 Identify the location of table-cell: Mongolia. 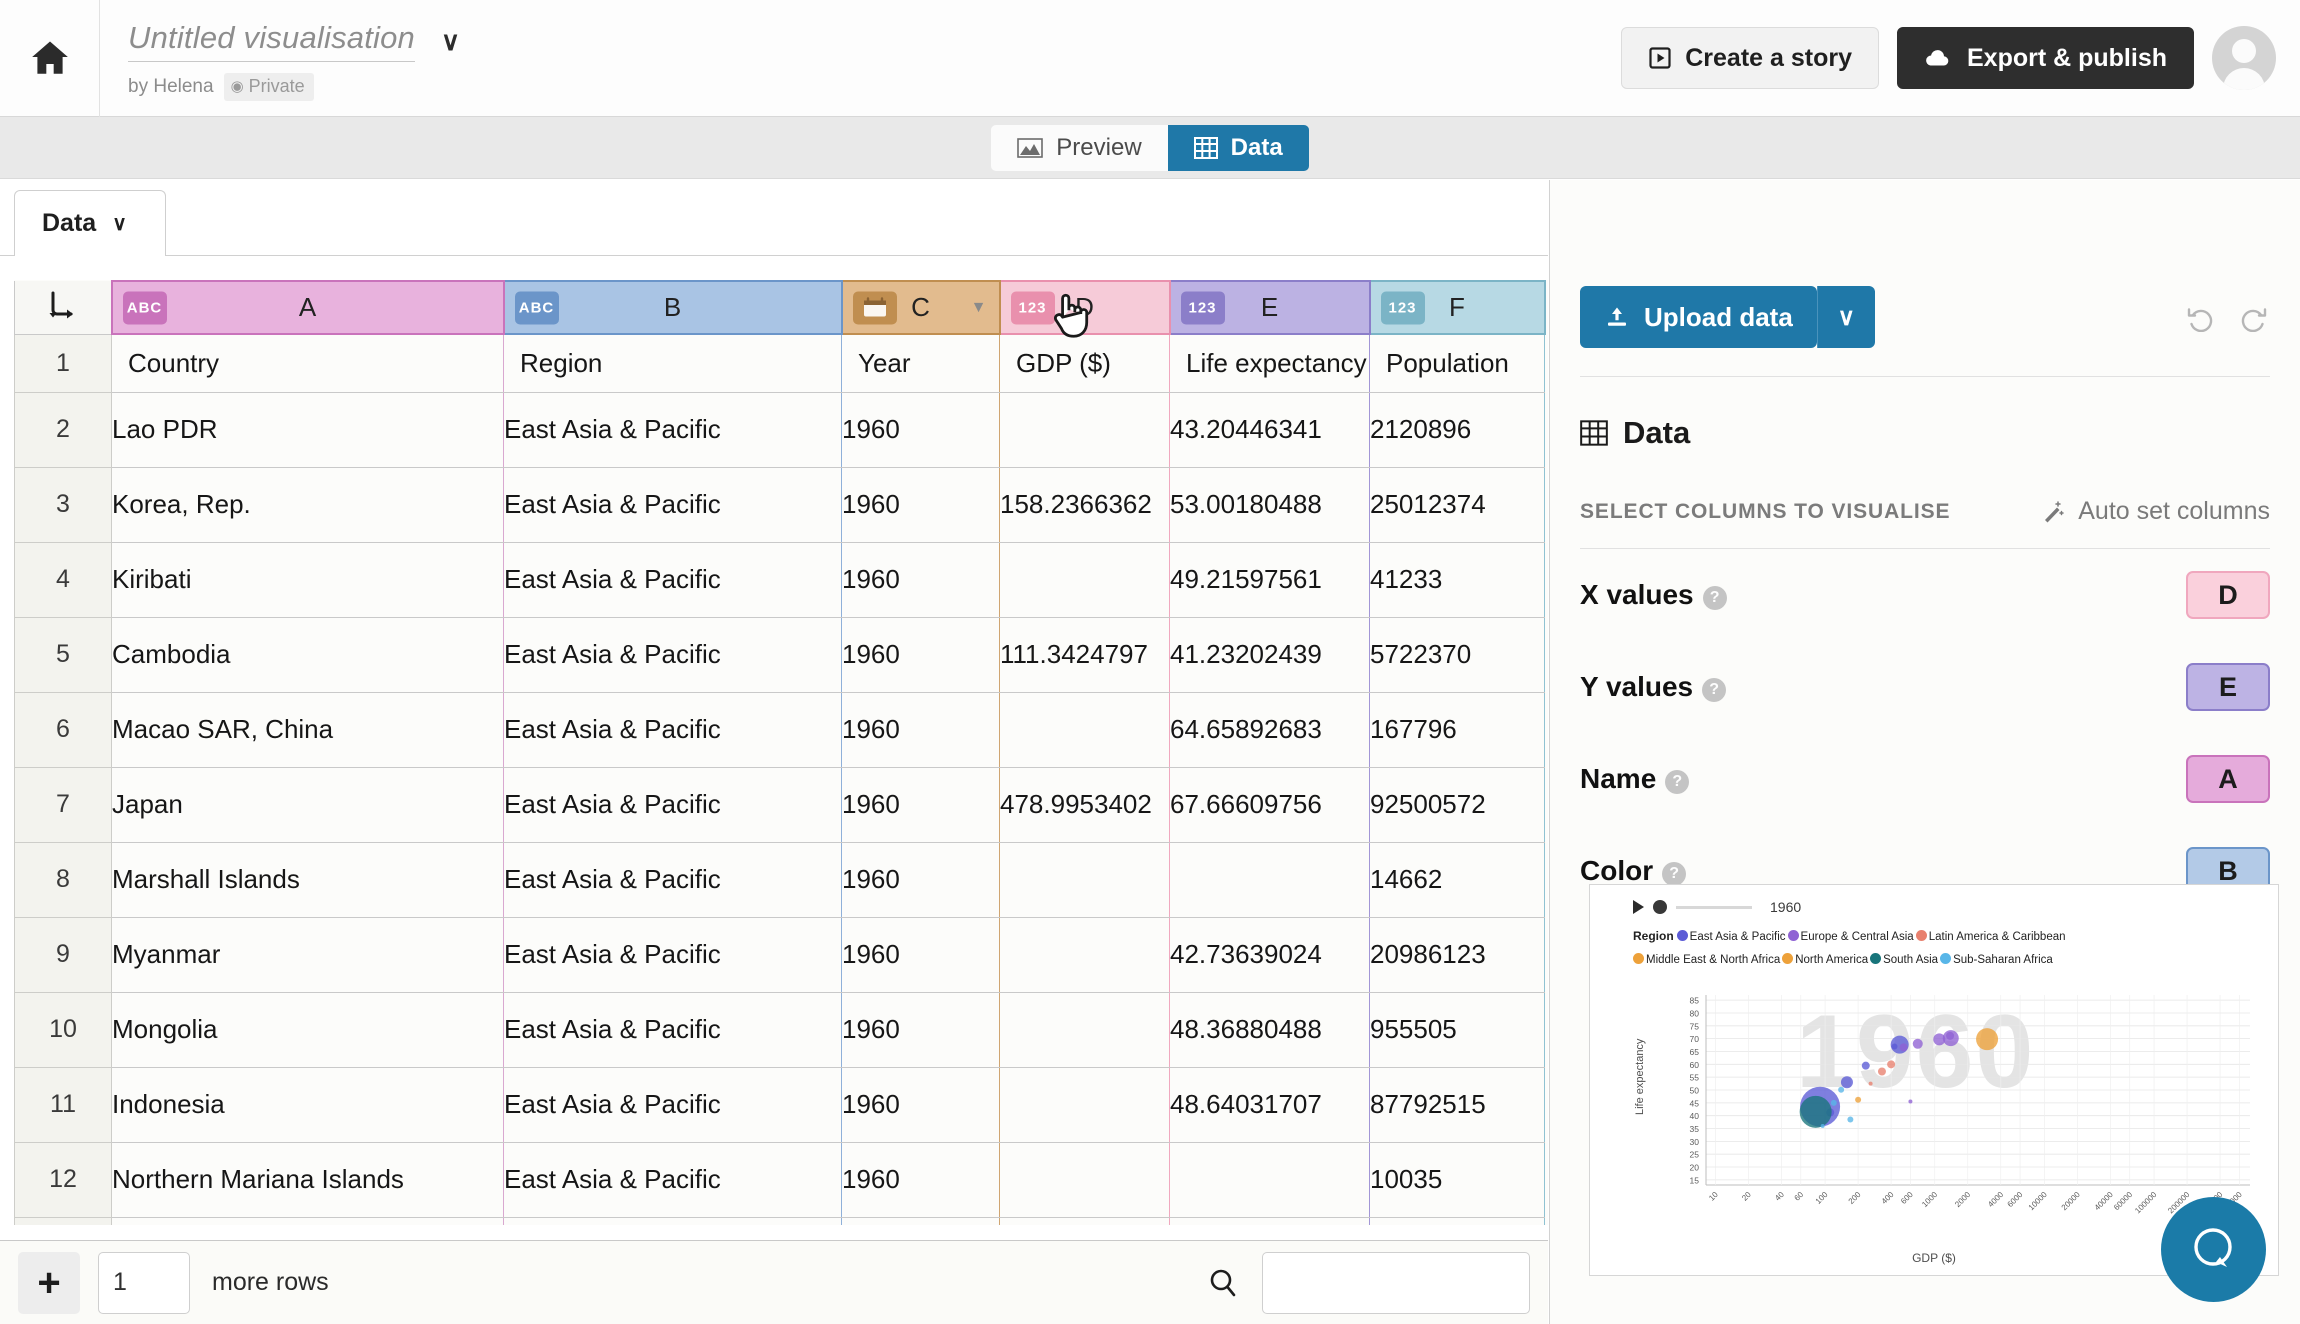
(307, 1030).